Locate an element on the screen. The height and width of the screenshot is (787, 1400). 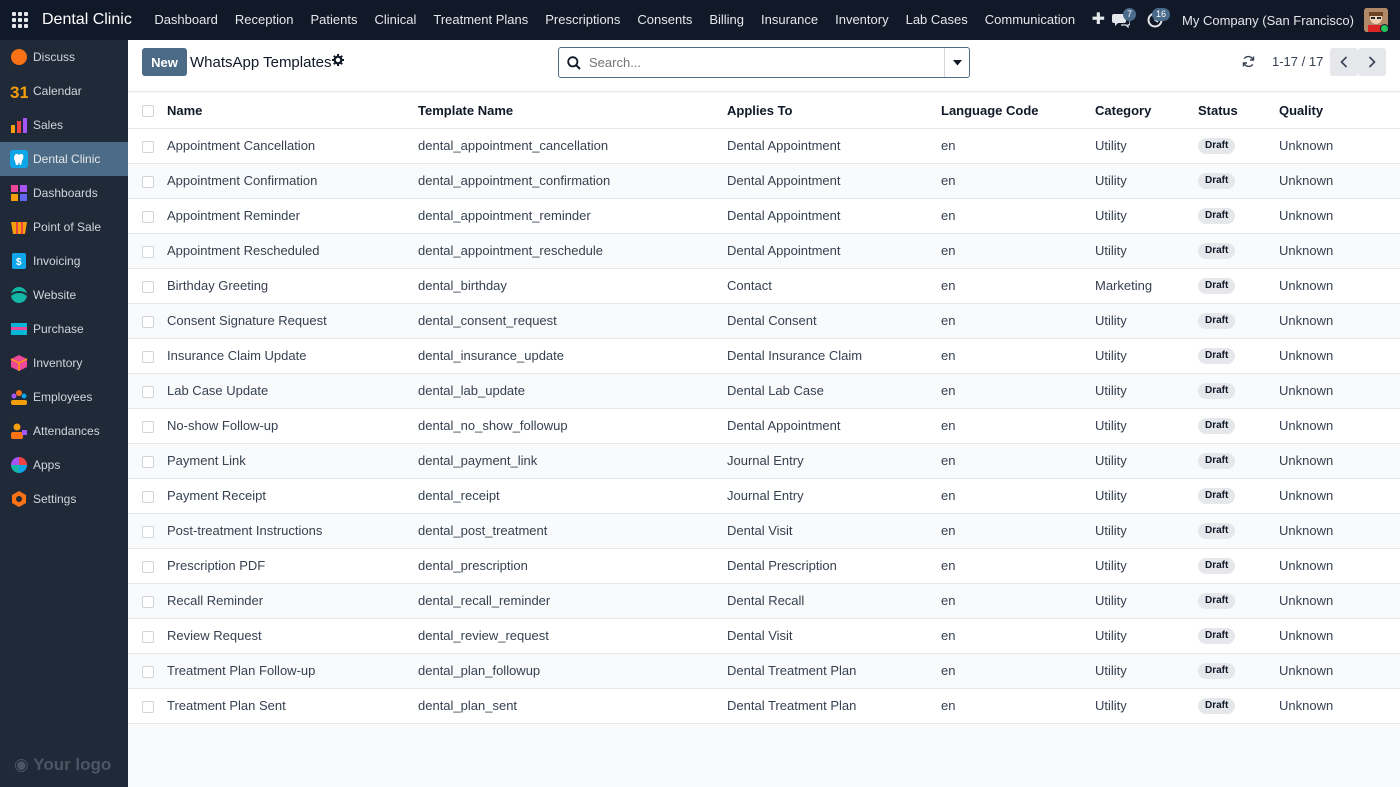
app-menu-grid-icon is located at coordinates (20, 20).